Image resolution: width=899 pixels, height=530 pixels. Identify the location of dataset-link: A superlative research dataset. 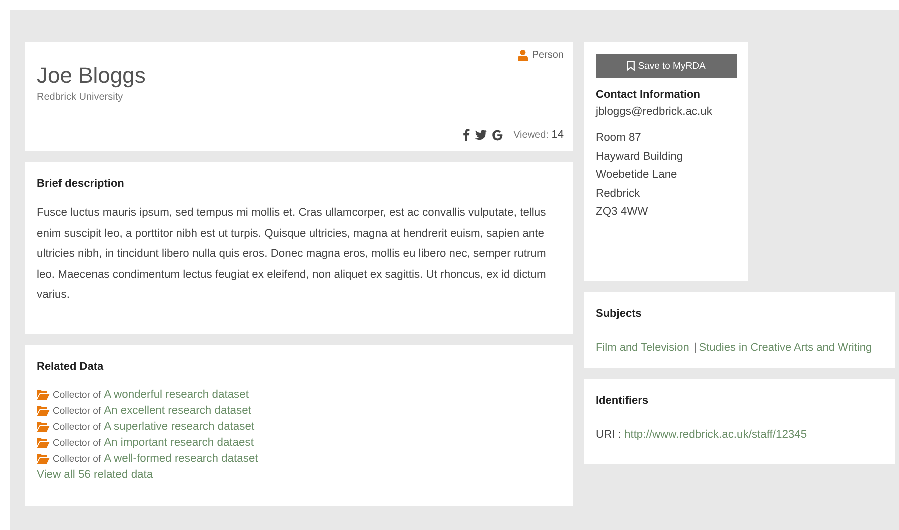
(179, 427).